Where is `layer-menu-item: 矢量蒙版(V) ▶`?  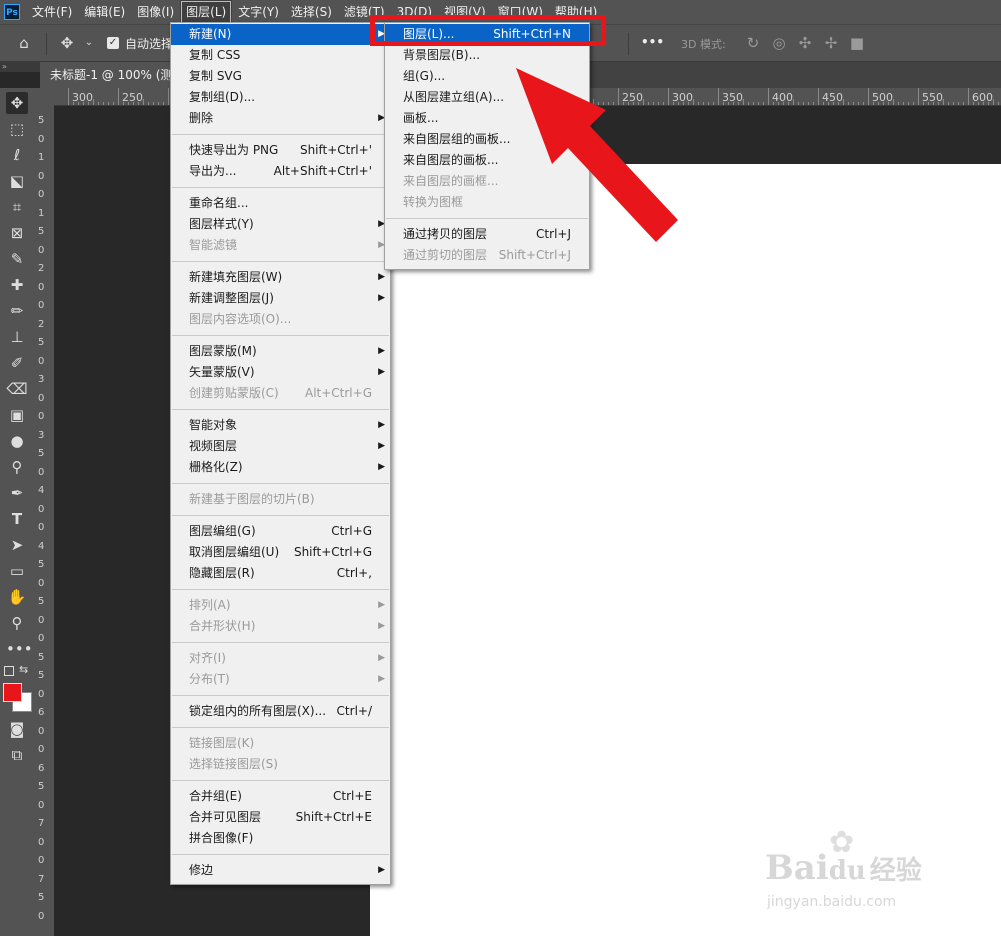 layer-menu-item: 矢量蒙版(V) ▶ is located at coordinates (280, 372).